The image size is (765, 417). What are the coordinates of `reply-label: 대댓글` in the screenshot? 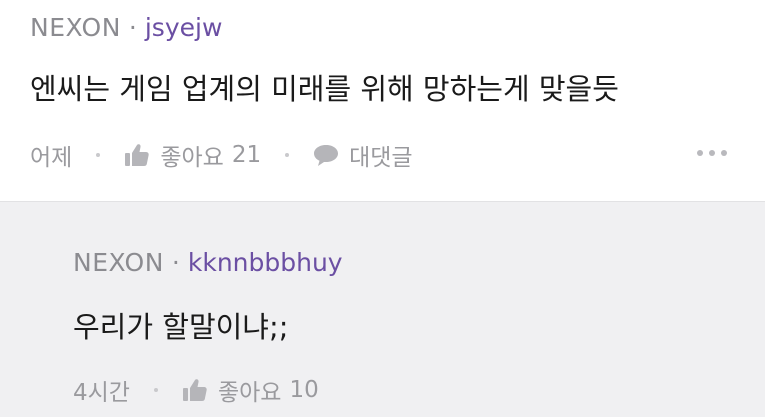 It's located at (381, 158).